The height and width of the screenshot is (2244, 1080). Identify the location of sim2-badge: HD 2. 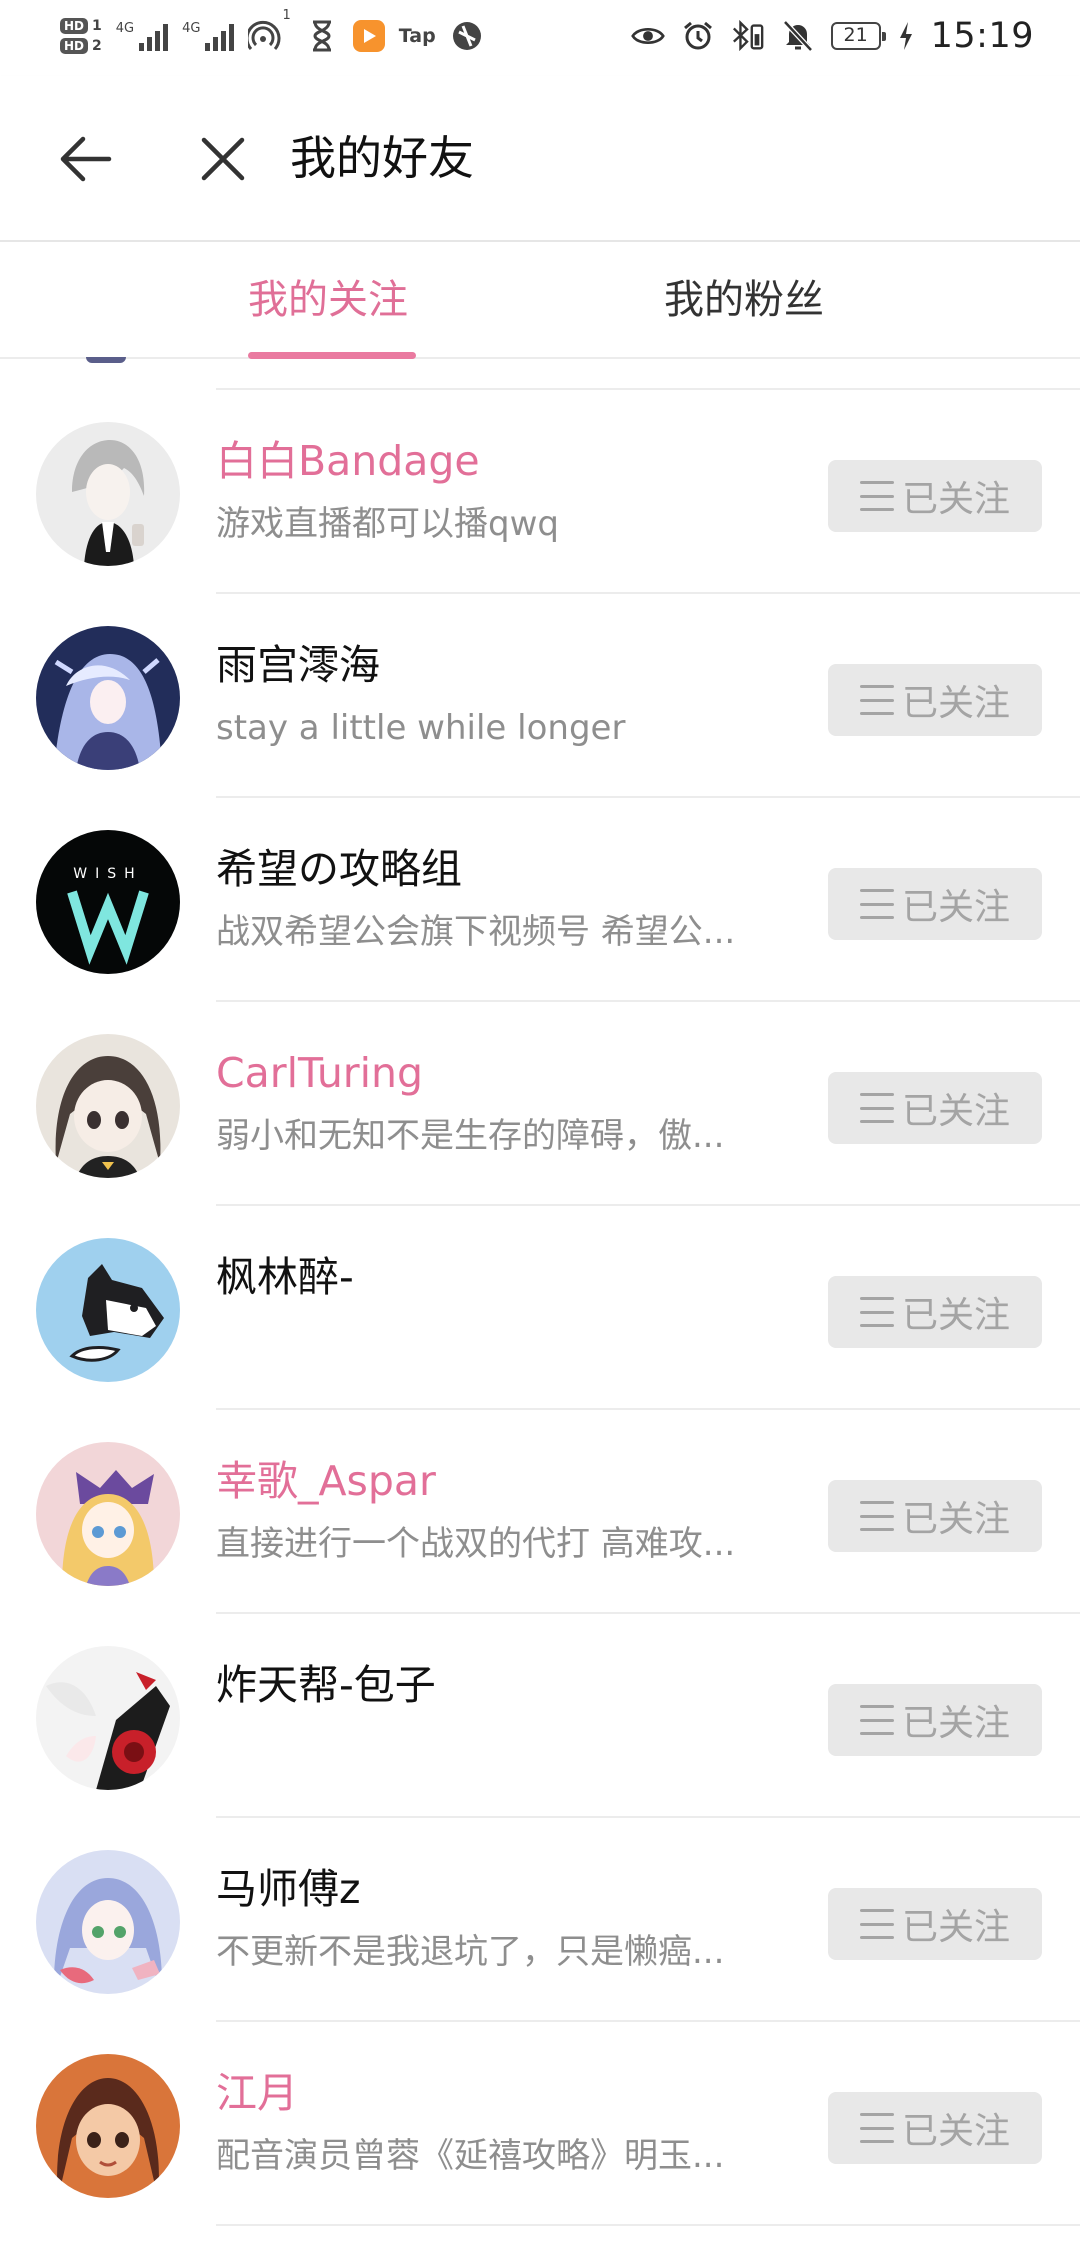
(81, 46).